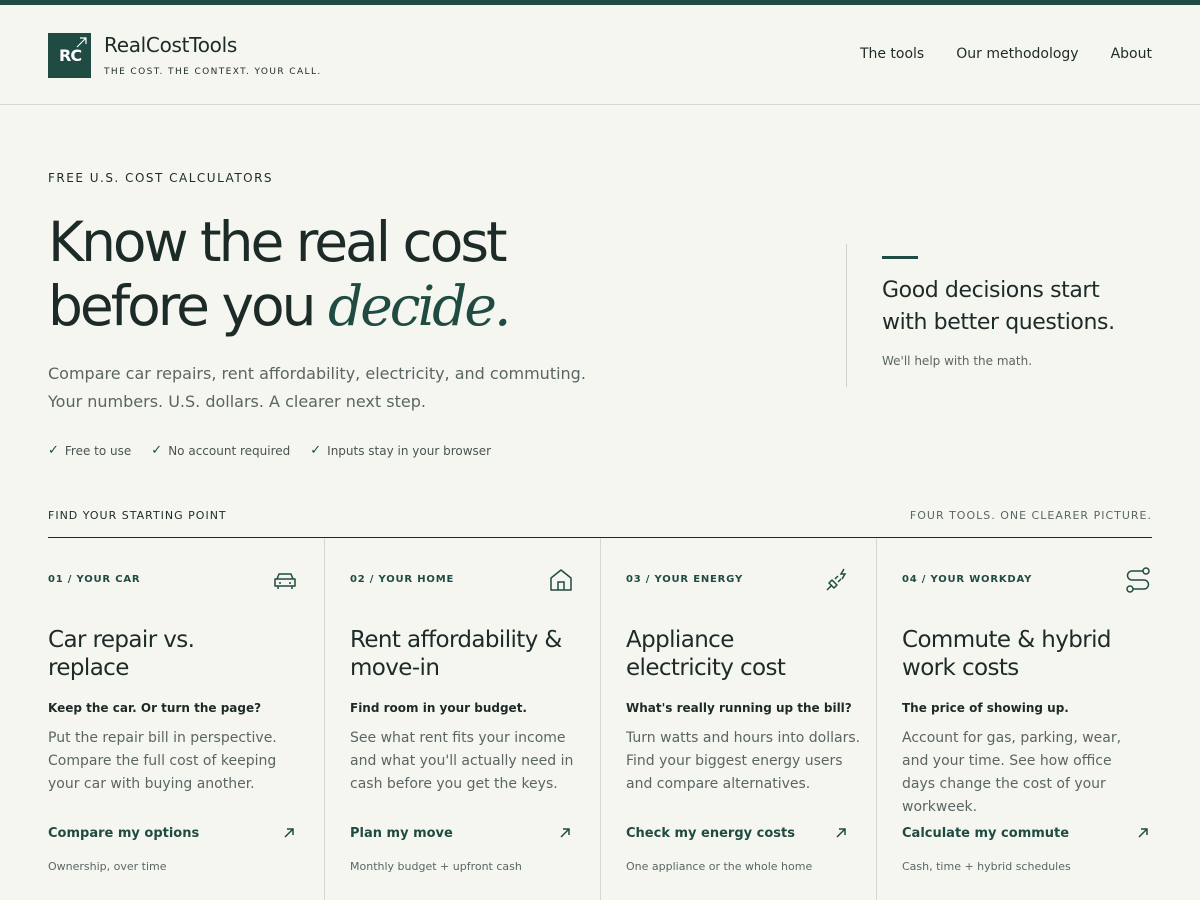 This screenshot has width=1200, height=900. I want to click on card-title-line-1: Rent affordability &, so click(456, 640).